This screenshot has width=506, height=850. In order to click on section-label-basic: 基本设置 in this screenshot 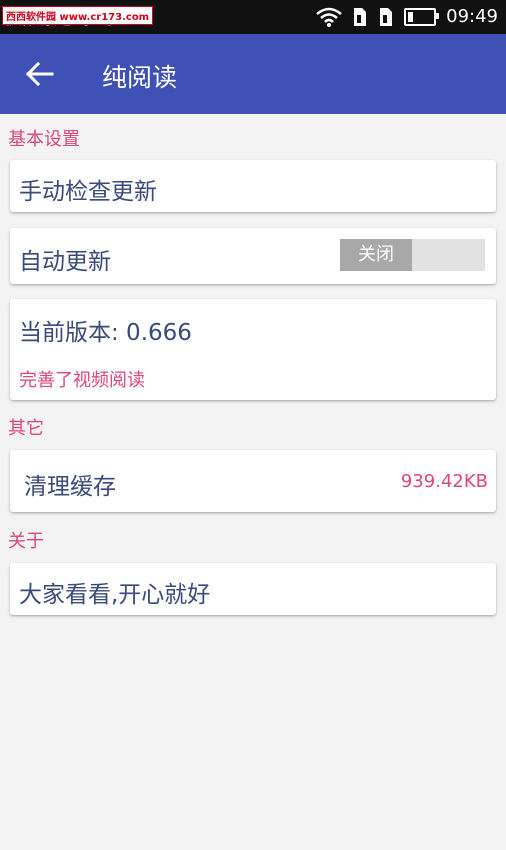, I will do `click(44, 139)`.